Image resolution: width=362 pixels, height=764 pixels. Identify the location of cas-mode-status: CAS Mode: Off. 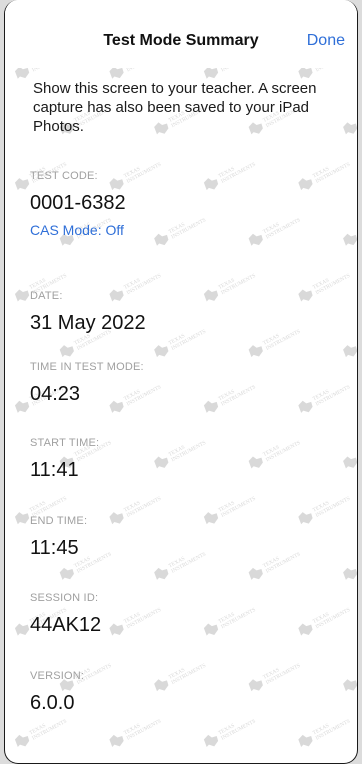
(77, 230).